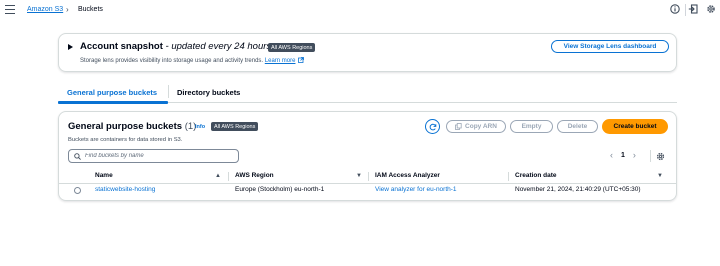 This screenshot has width=720, height=266. Describe the element at coordinates (711, 9) in the screenshot. I see `settings-icon` at that location.